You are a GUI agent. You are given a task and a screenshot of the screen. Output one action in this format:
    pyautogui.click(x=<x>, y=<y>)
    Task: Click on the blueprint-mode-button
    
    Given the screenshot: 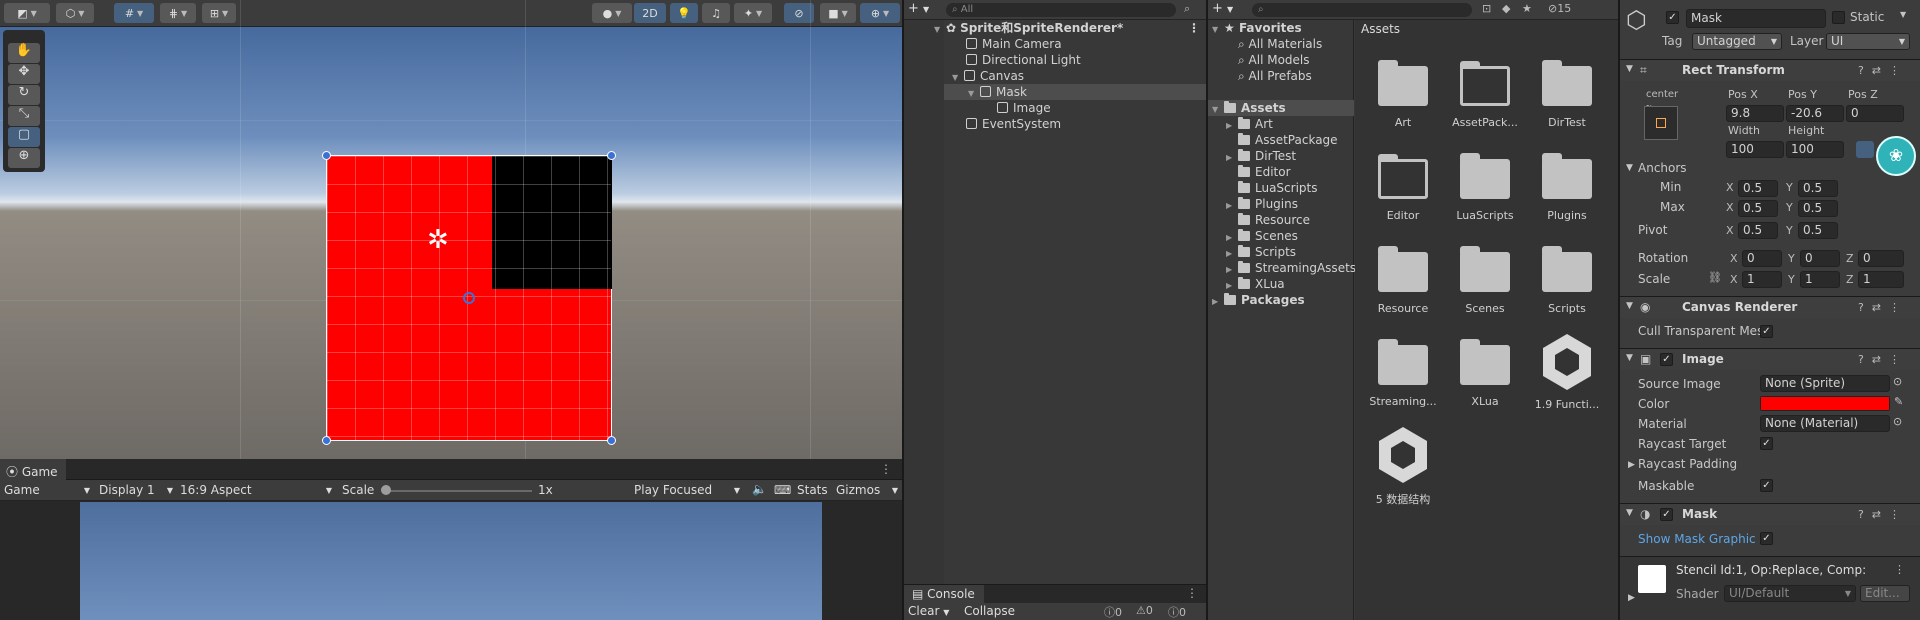 What is the action you would take?
    pyautogui.click(x=1865, y=149)
    